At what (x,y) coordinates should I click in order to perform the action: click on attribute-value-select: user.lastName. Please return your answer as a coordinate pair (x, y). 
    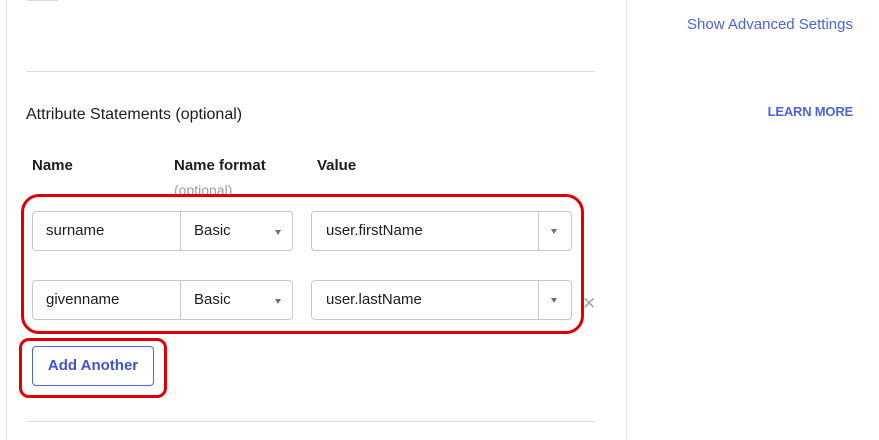
    Looking at the image, I should click on (441, 300).